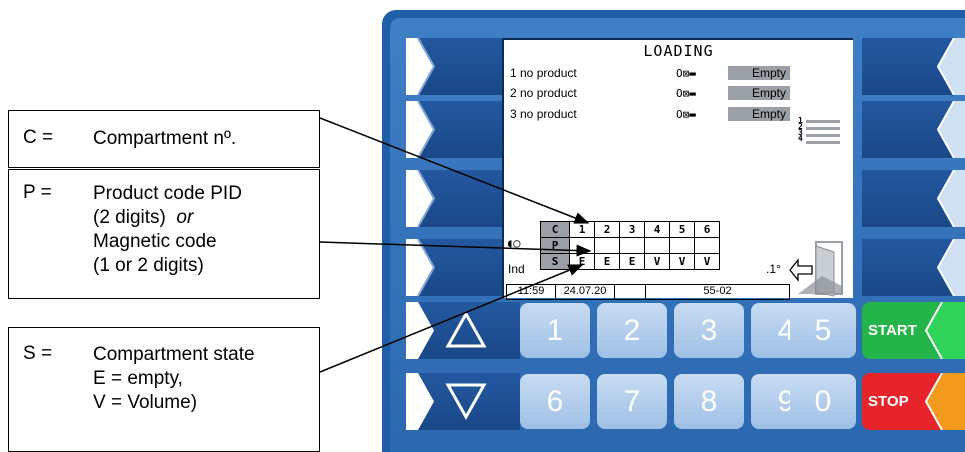 The image size is (965, 452). What do you see at coordinates (888, 401) in the screenshot?
I see `stop-label: STOP` at bounding box center [888, 401].